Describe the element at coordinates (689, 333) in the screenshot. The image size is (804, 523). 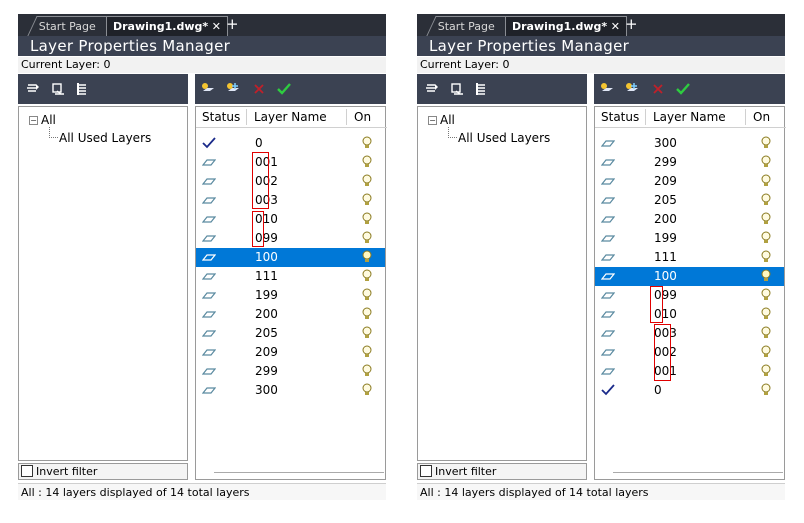
I see `layer-row: 003` at that location.